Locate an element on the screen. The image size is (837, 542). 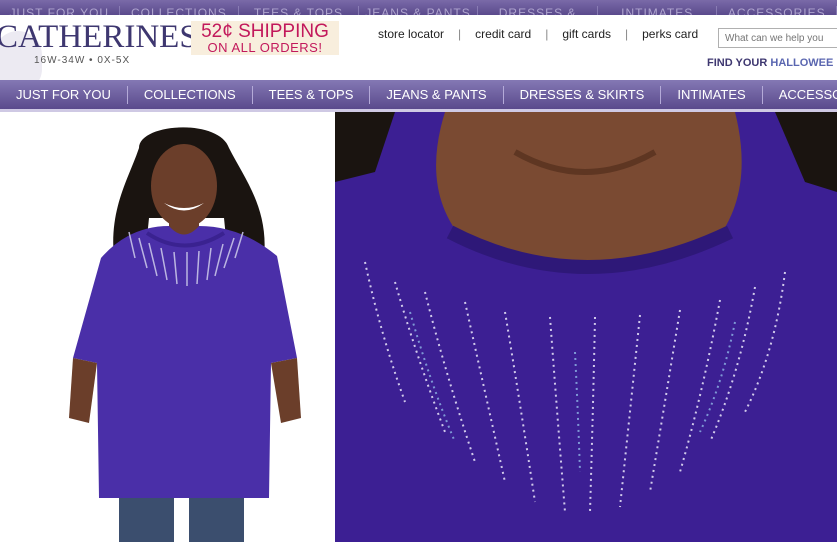
nav-item-tees-tops: TEES & TOPS is located at coordinates (312, 94).